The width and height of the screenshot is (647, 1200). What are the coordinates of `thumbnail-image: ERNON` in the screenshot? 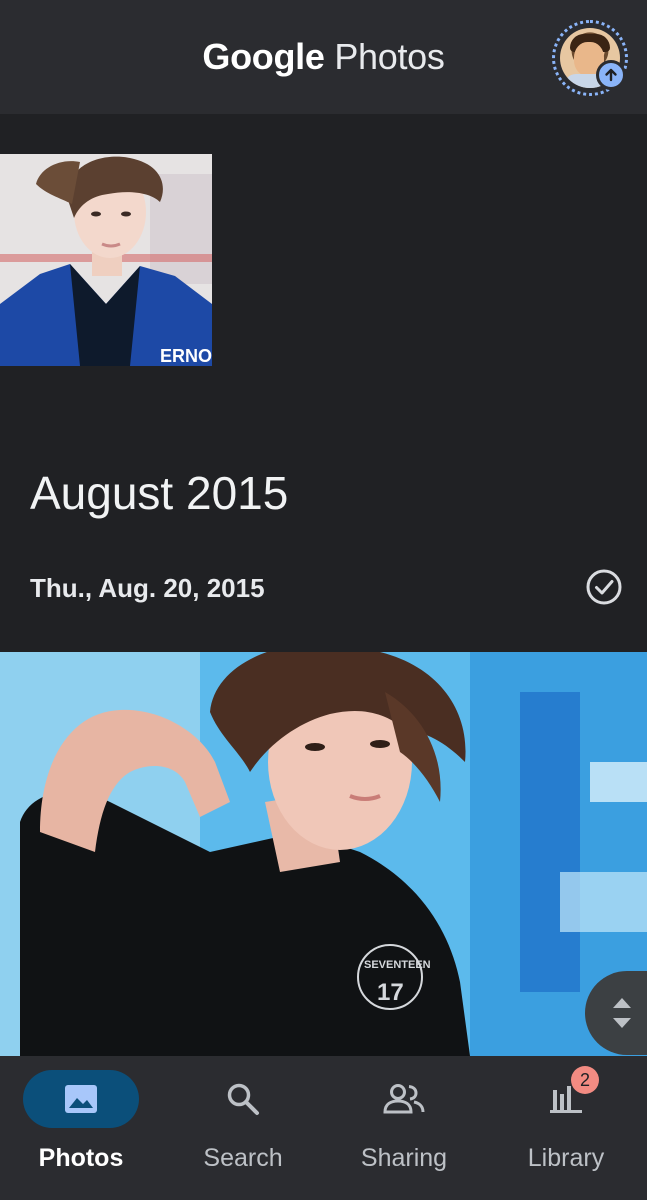 It's located at (106, 260).